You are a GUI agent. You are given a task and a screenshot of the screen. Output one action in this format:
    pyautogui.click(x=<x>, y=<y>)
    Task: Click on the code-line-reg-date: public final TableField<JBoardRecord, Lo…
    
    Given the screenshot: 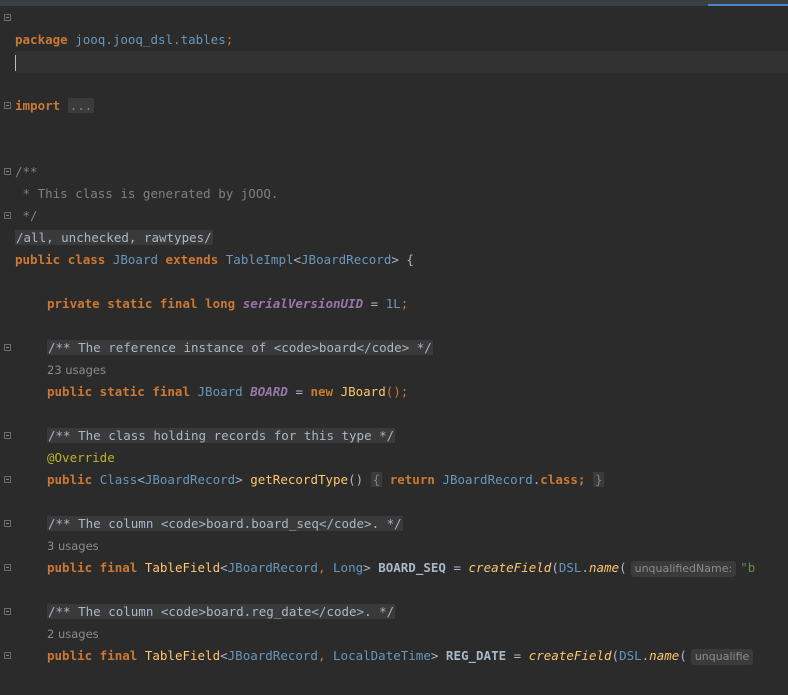 What is the action you would take?
    pyautogui.click(x=401, y=656)
    